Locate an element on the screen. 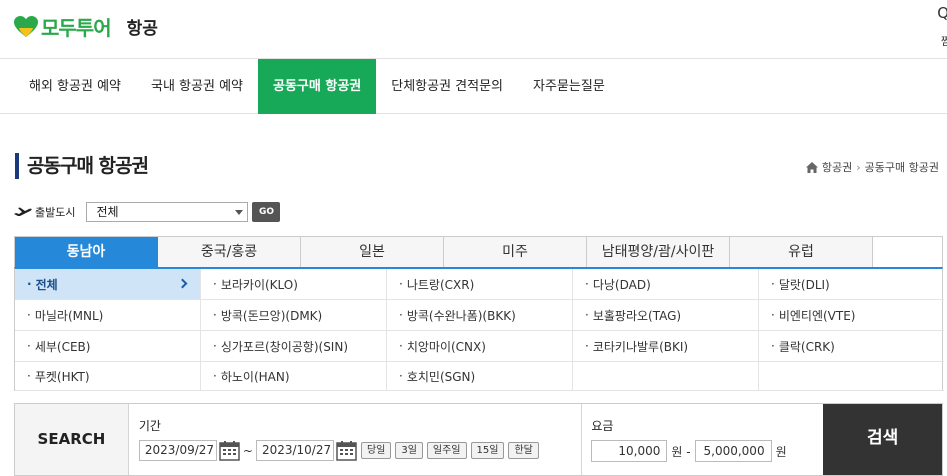  breadcrumb: 항공권 › 공동구매 항공권 is located at coordinates (872, 167).